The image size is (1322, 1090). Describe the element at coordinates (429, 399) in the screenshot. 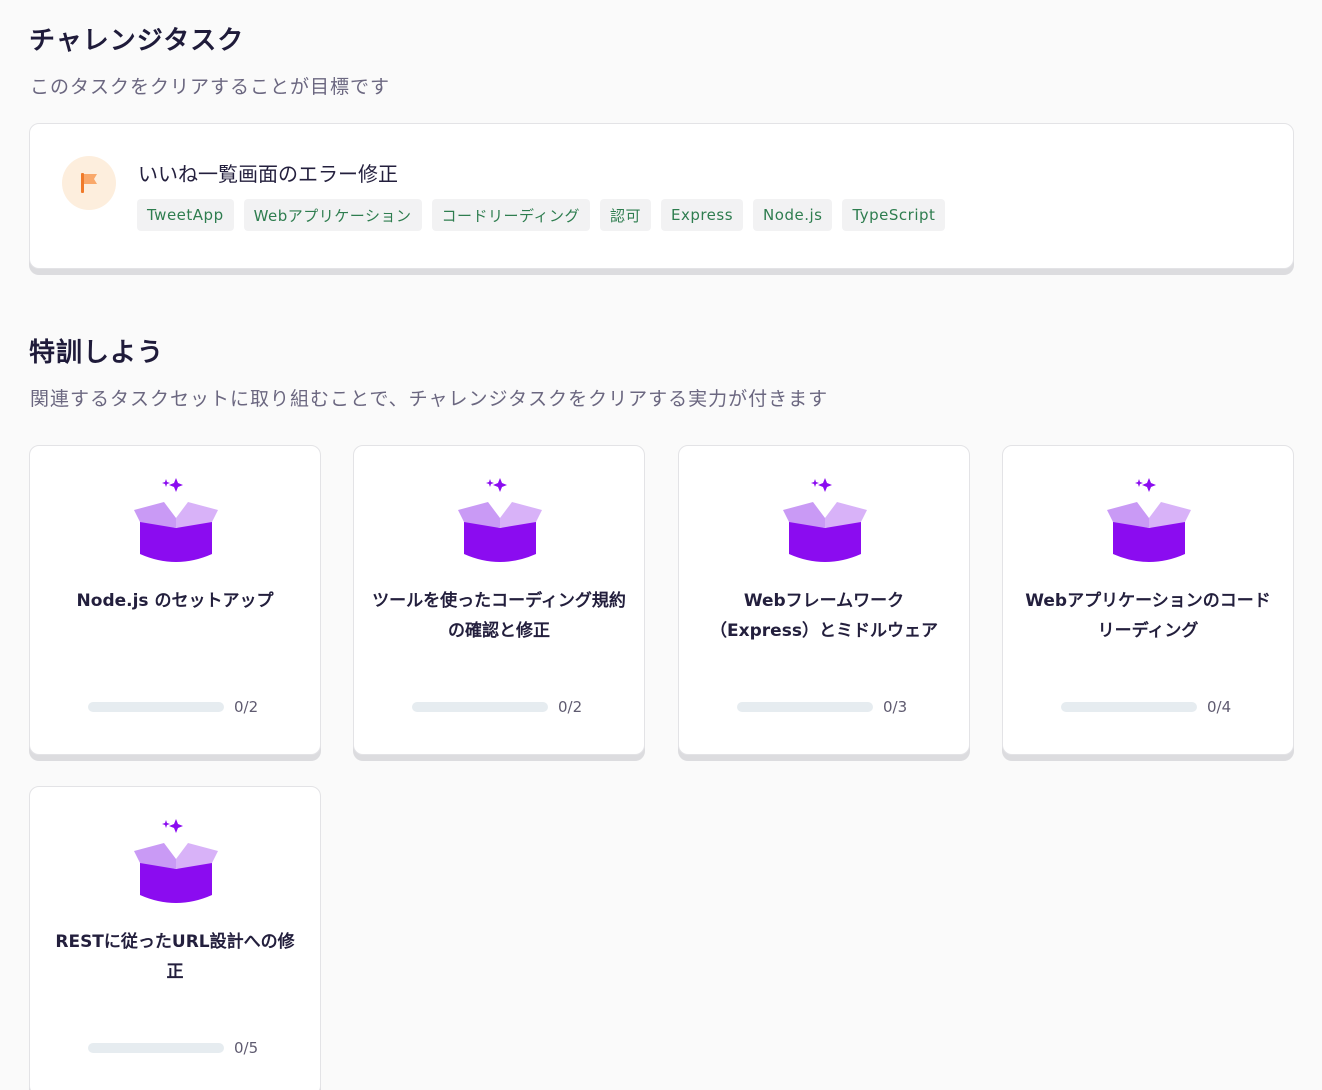

I see `training-section-subtitle: 関連するタスクセットに取り組むことで、チャレンジタスクをクリアする実力が付きます` at that location.